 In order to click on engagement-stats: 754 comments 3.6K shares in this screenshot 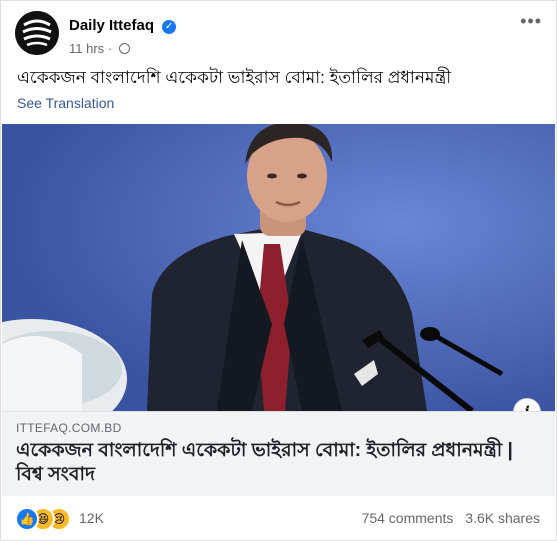, I will do `click(451, 518)`.